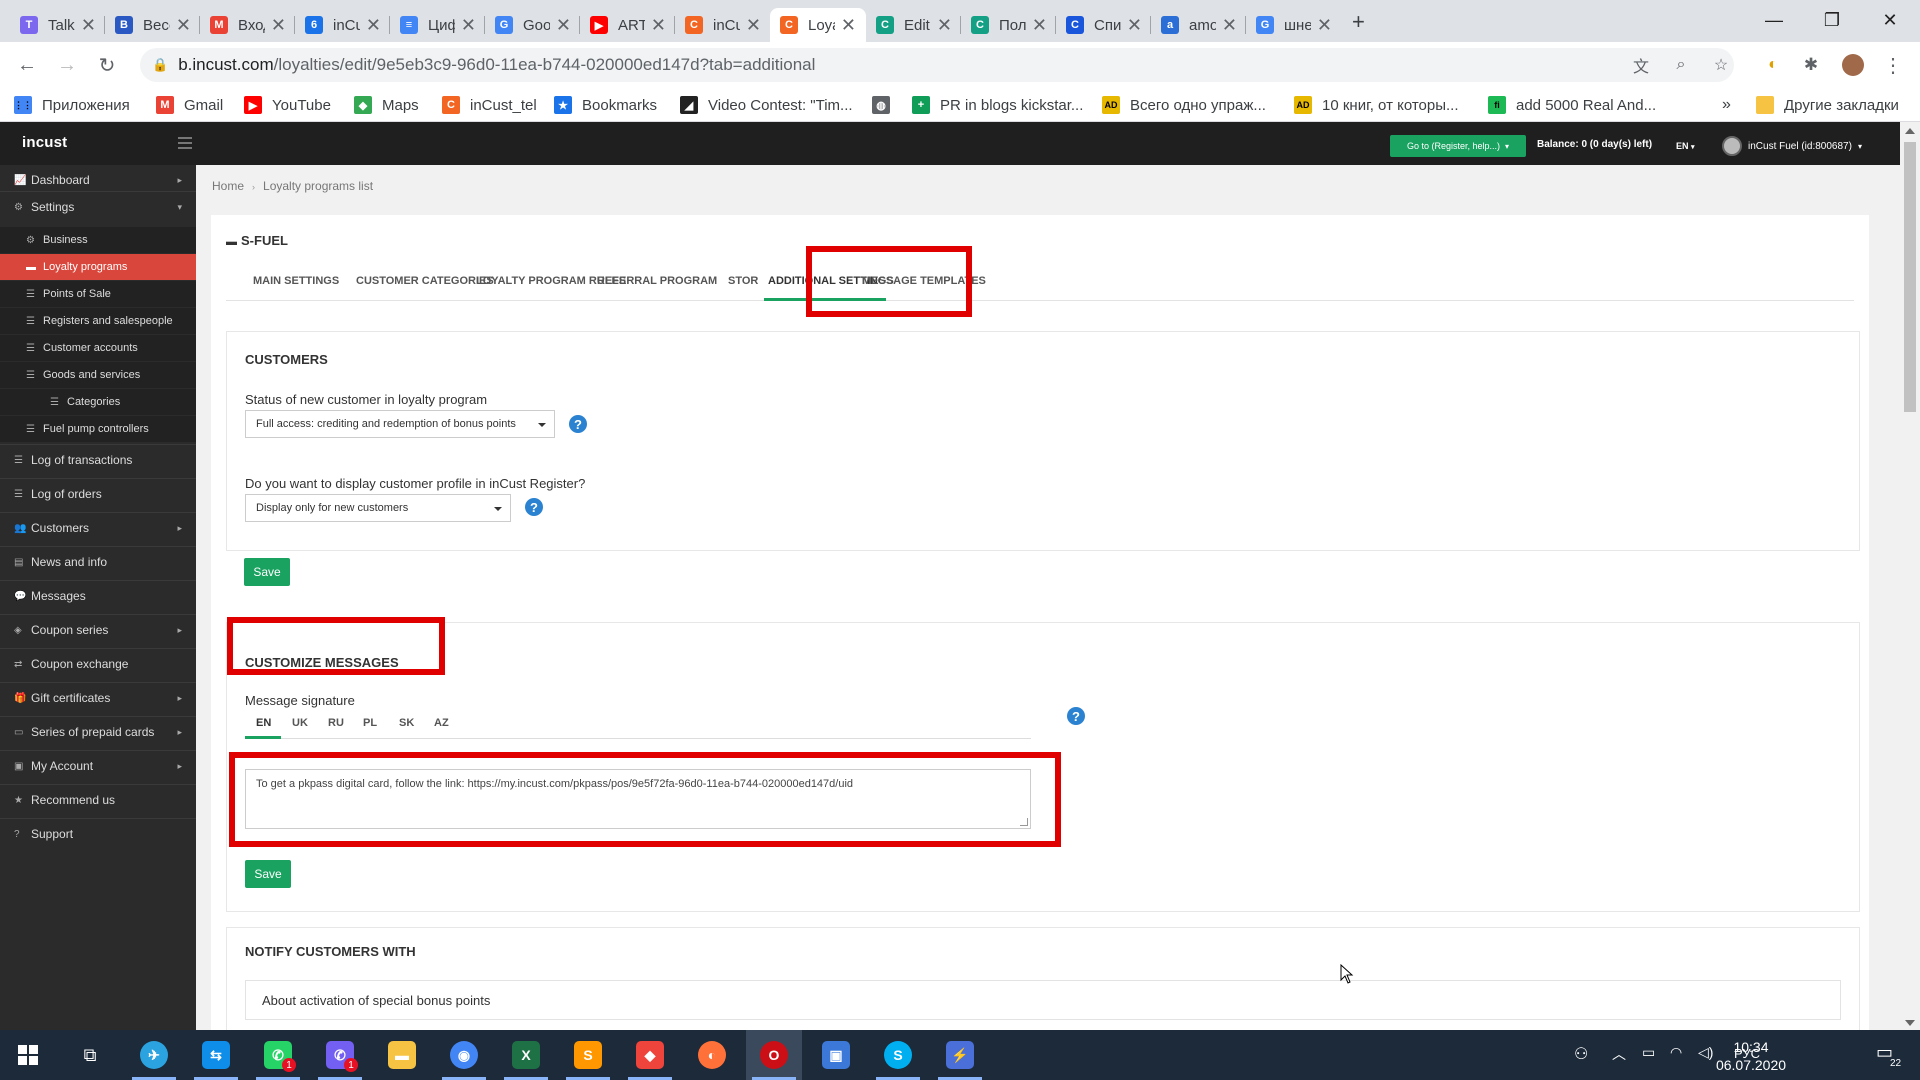 This screenshot has height=1080, width=1920. Describe the element at coordinates (1721, 65) in the screenshot. I see `bookmark-star-icon: ☆` at that location.